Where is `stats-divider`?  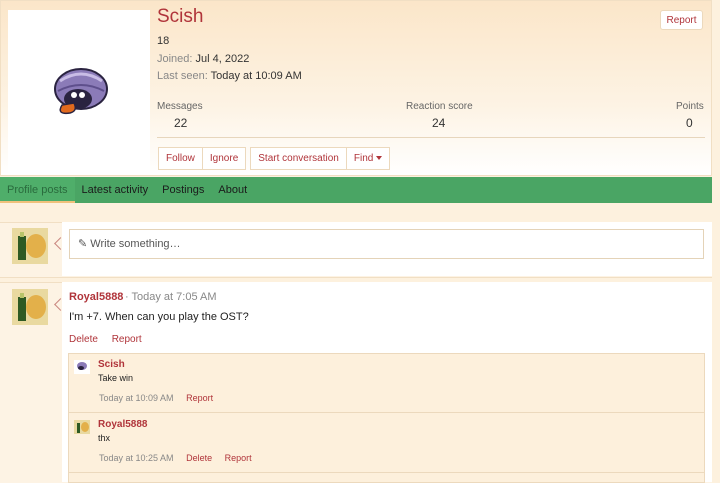
stats-divider is located at coordinates (431, 137).